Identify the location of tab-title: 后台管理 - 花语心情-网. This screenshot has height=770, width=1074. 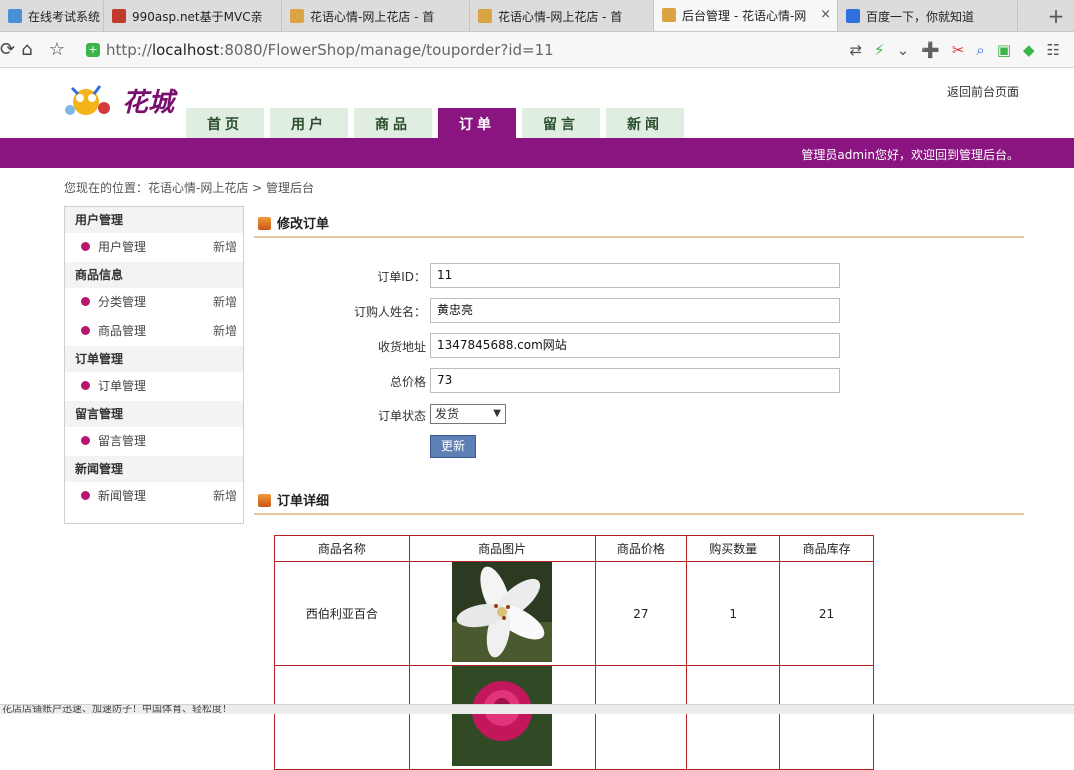
(744, 15).